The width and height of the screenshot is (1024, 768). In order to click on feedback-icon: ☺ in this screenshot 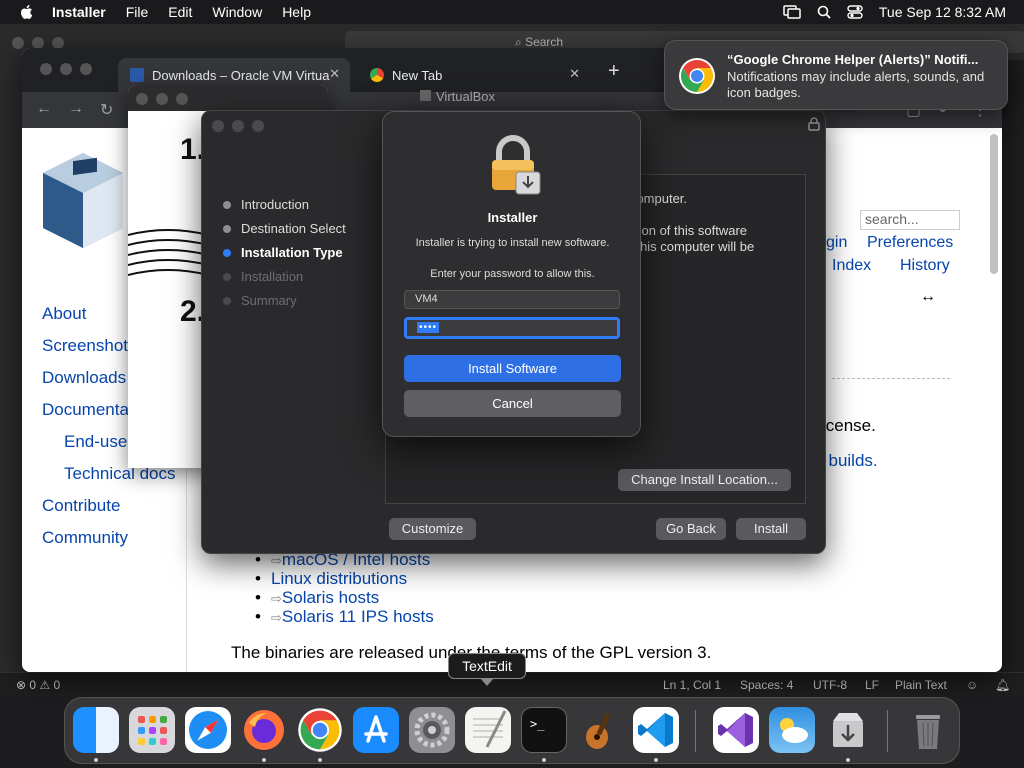, I will do `click(972, 685)`.